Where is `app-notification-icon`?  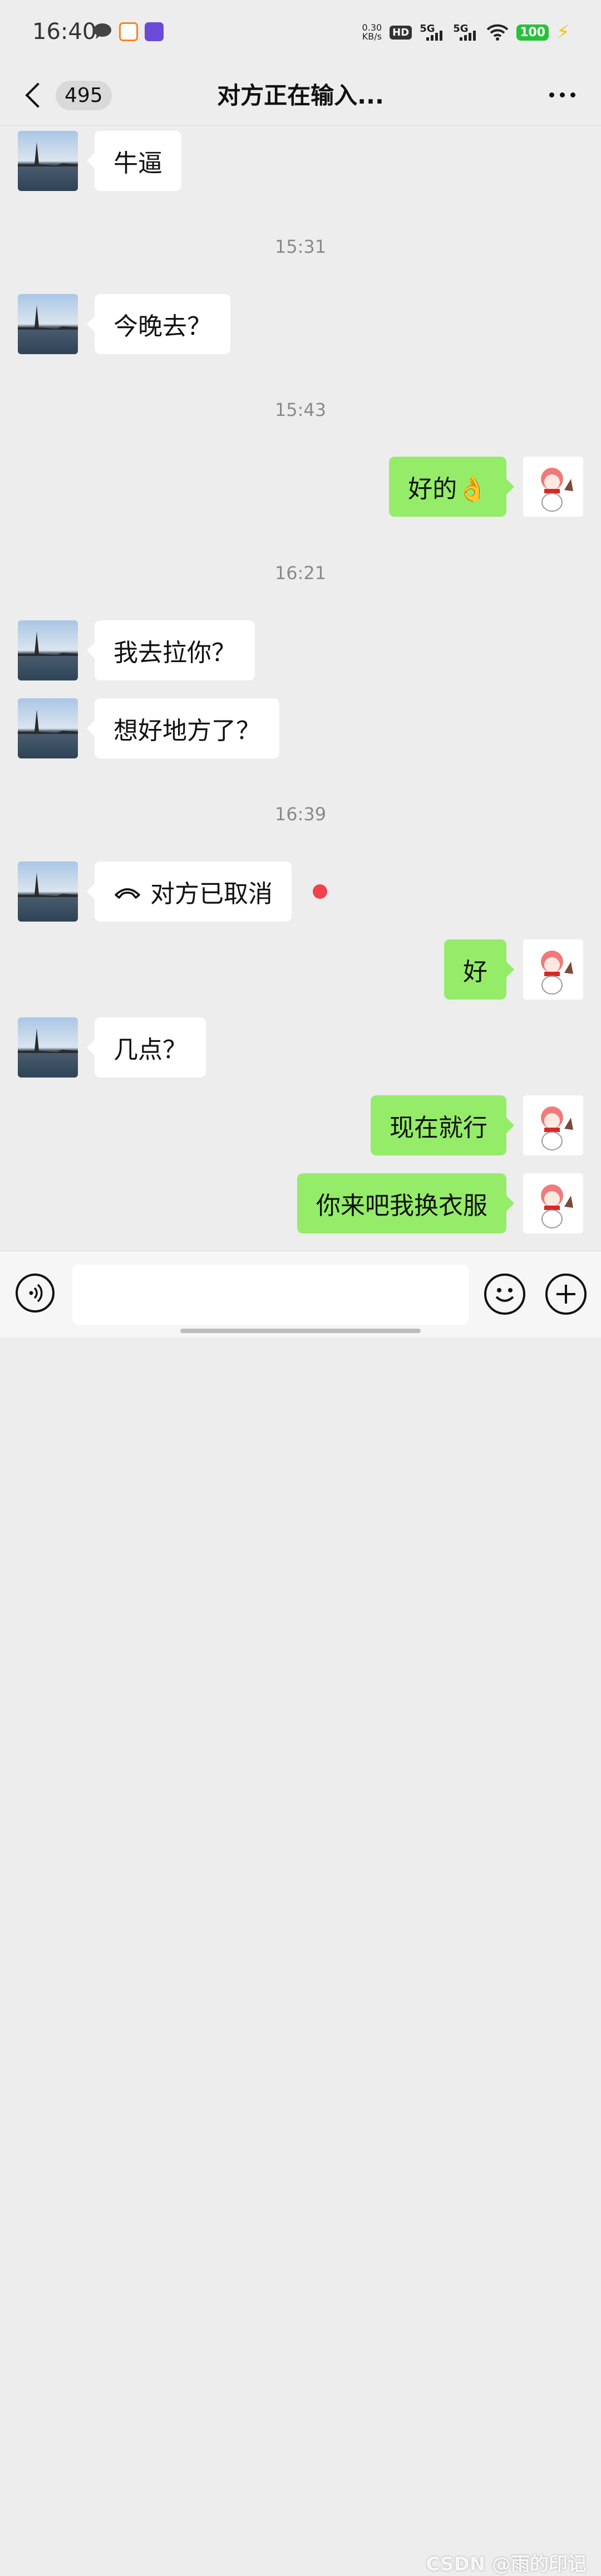 app-notification-icon is located at coordinates (154, 31).